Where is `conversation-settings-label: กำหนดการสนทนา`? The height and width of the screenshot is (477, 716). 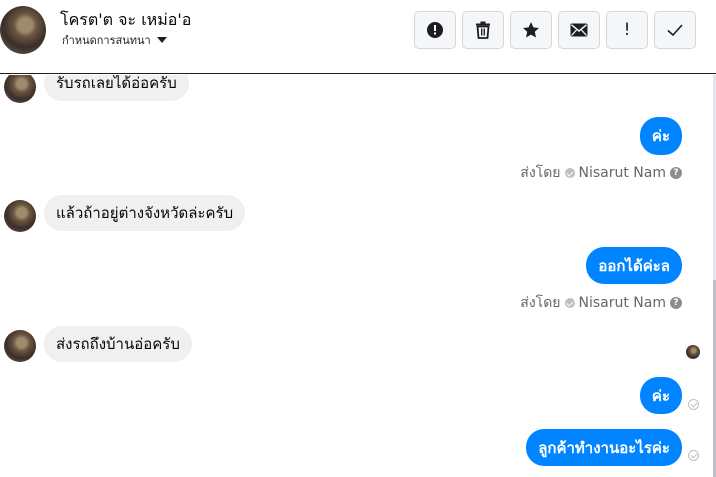 conversation-settings-label: กำหนดการสนทนา is located at coordinates (106, 40).